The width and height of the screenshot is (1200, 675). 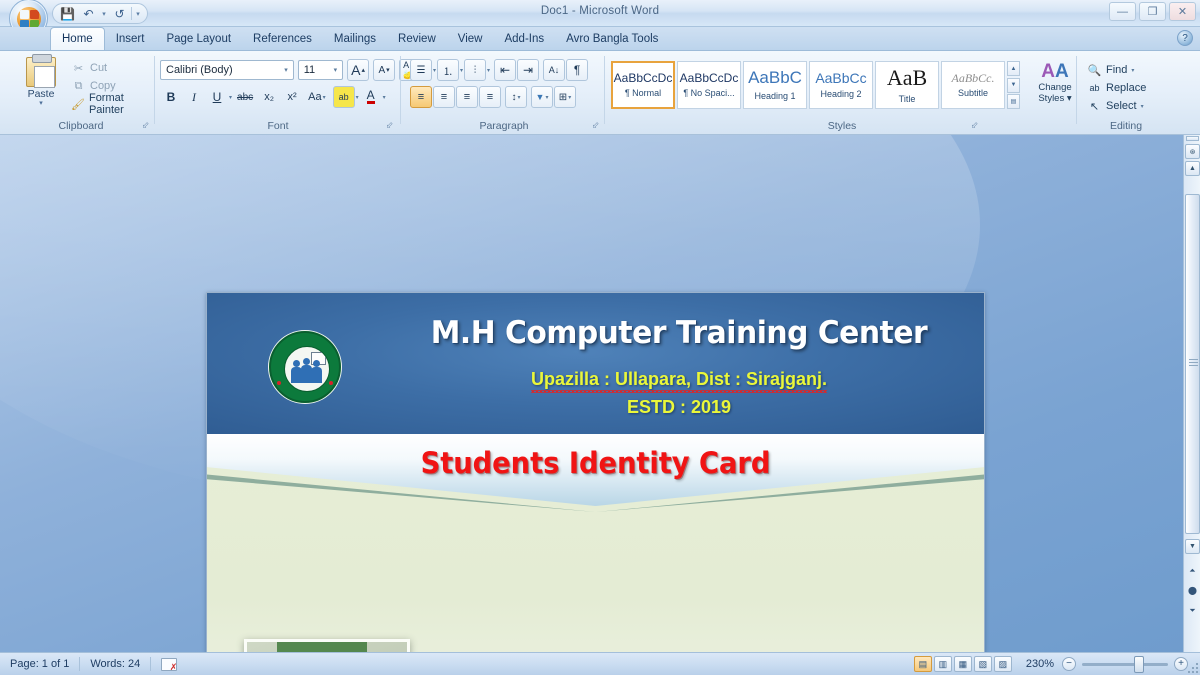 I want to click on superscript-button: x², so click(x=292, y=97).